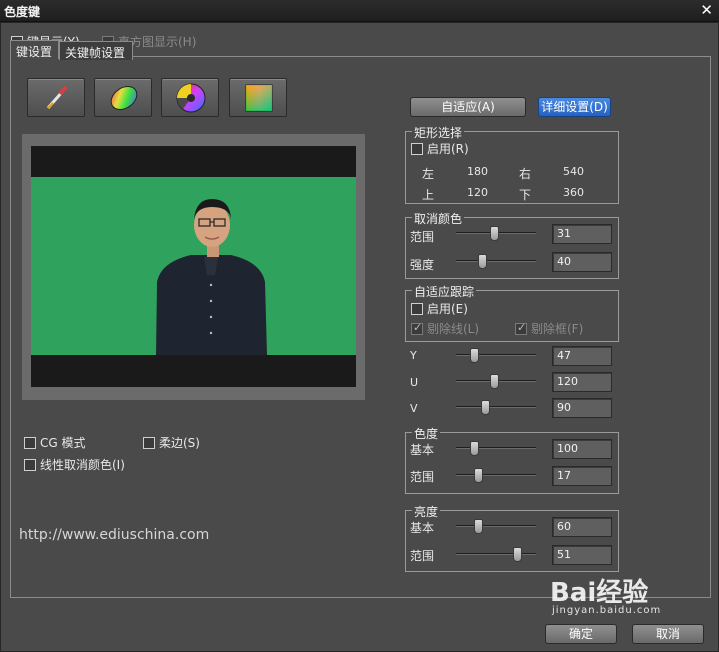 This screenshot has height=652, width=719. I want to click on remove-box-label: 剔除框(F), so click(557, 329).